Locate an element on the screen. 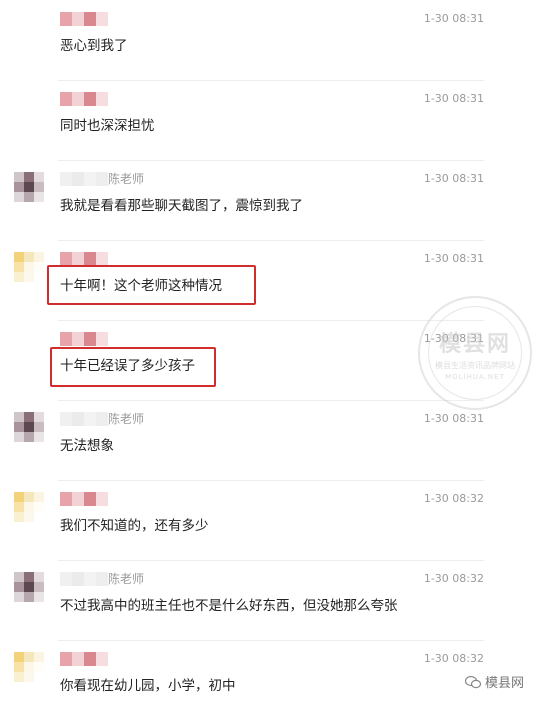  comment-item: 陈老师 1-30 08:31 我就是看看那些聊天截图了，震惊到我了 is located at coordinates (268, 200).